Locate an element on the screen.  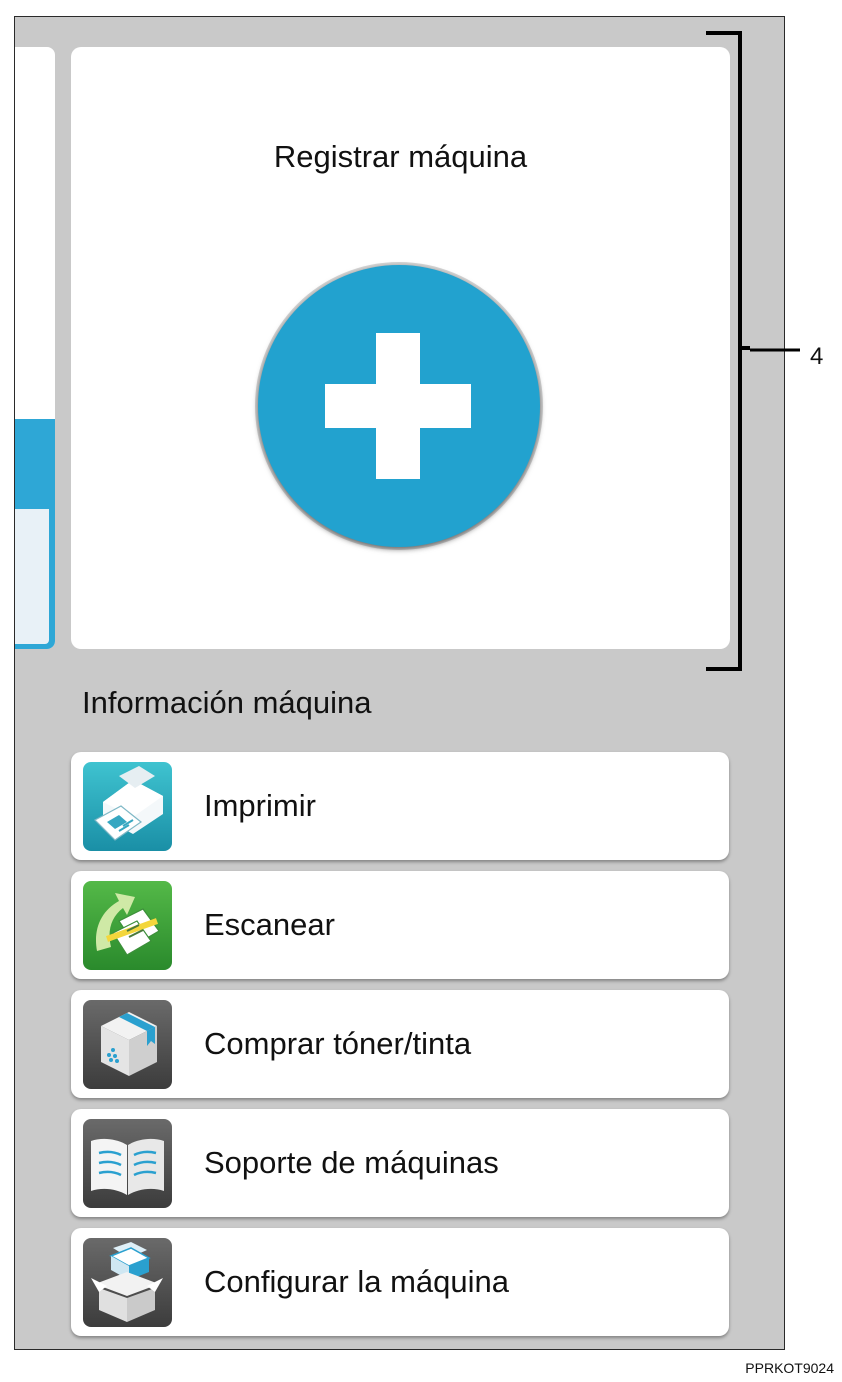
manual-book-icon is located at coordinates (127, 1163).